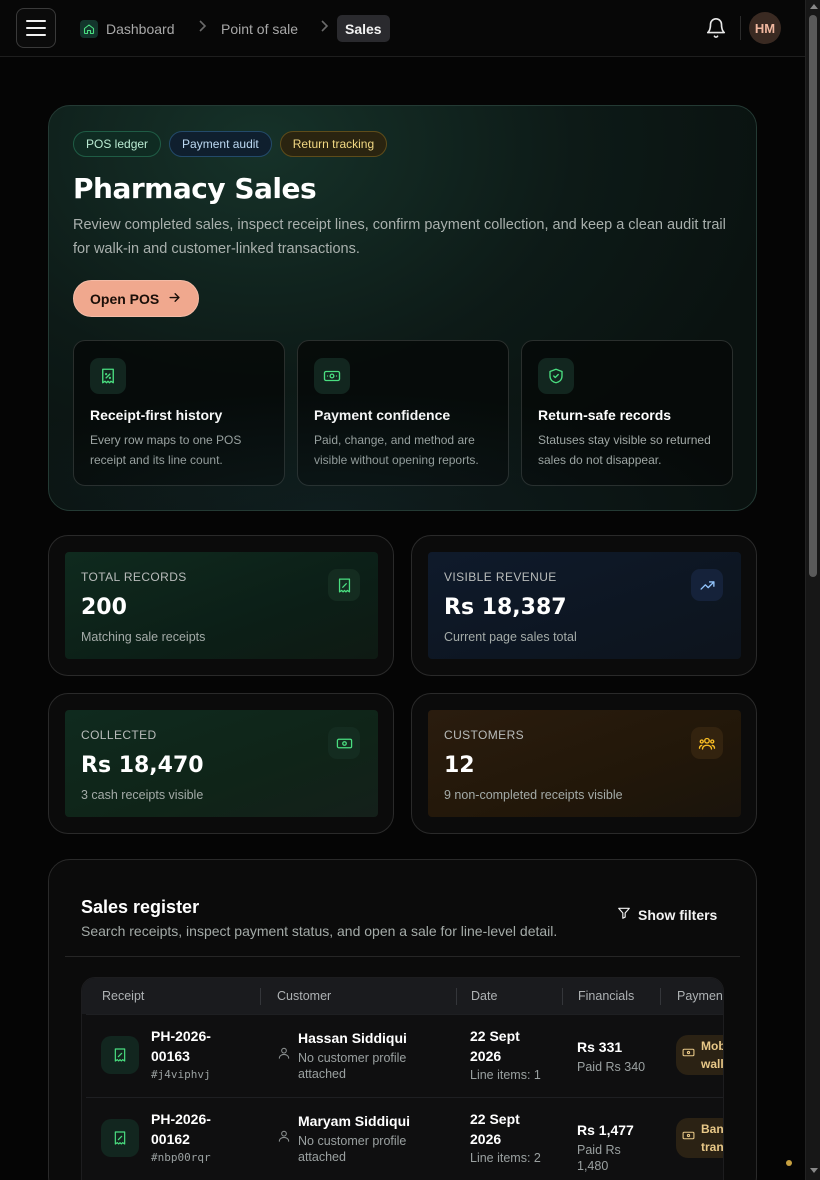 The image size is (820, 1180). Describe the element at coordinates (484, 996) in the screenshot. I see `column-header-date: Date` at that location.